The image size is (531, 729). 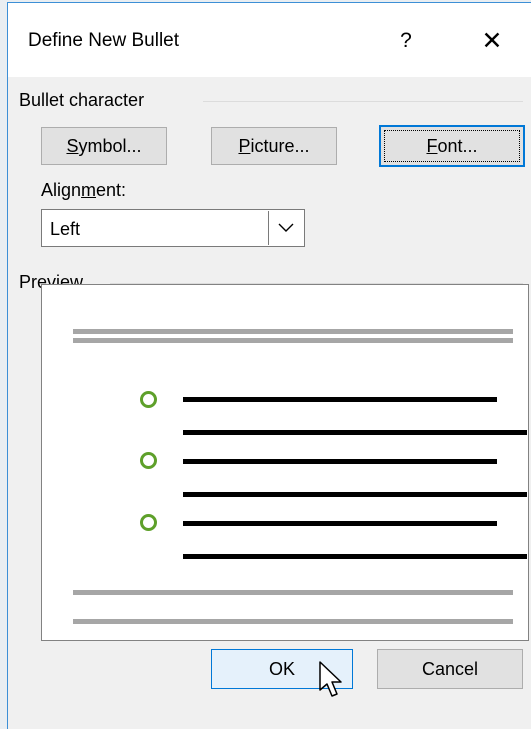 I want to click on alignment-dropdown: Left, so click(x=173, y=228).